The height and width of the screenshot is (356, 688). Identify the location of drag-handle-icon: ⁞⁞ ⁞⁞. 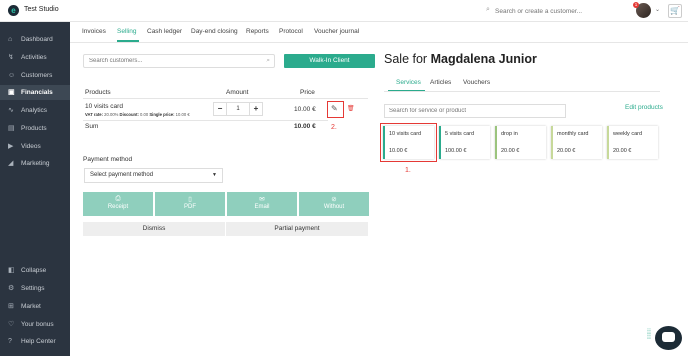
(649, 335).